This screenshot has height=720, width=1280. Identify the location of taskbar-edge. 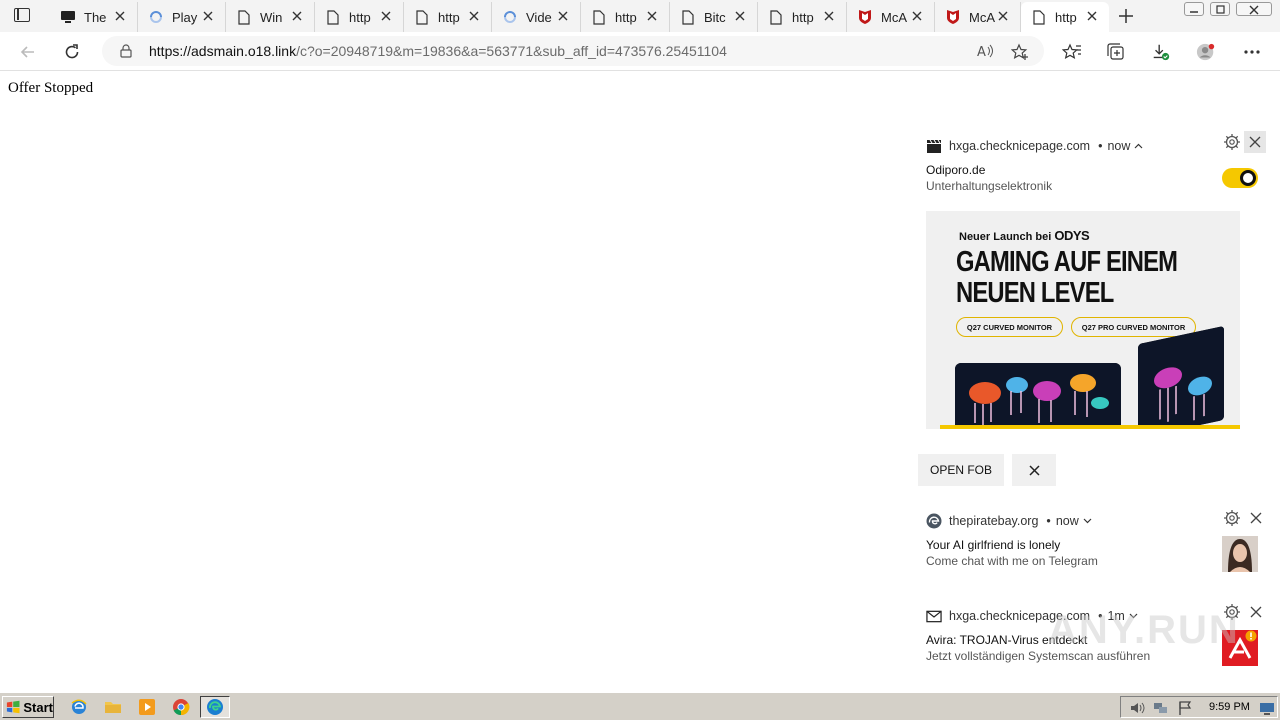
(215, 707).